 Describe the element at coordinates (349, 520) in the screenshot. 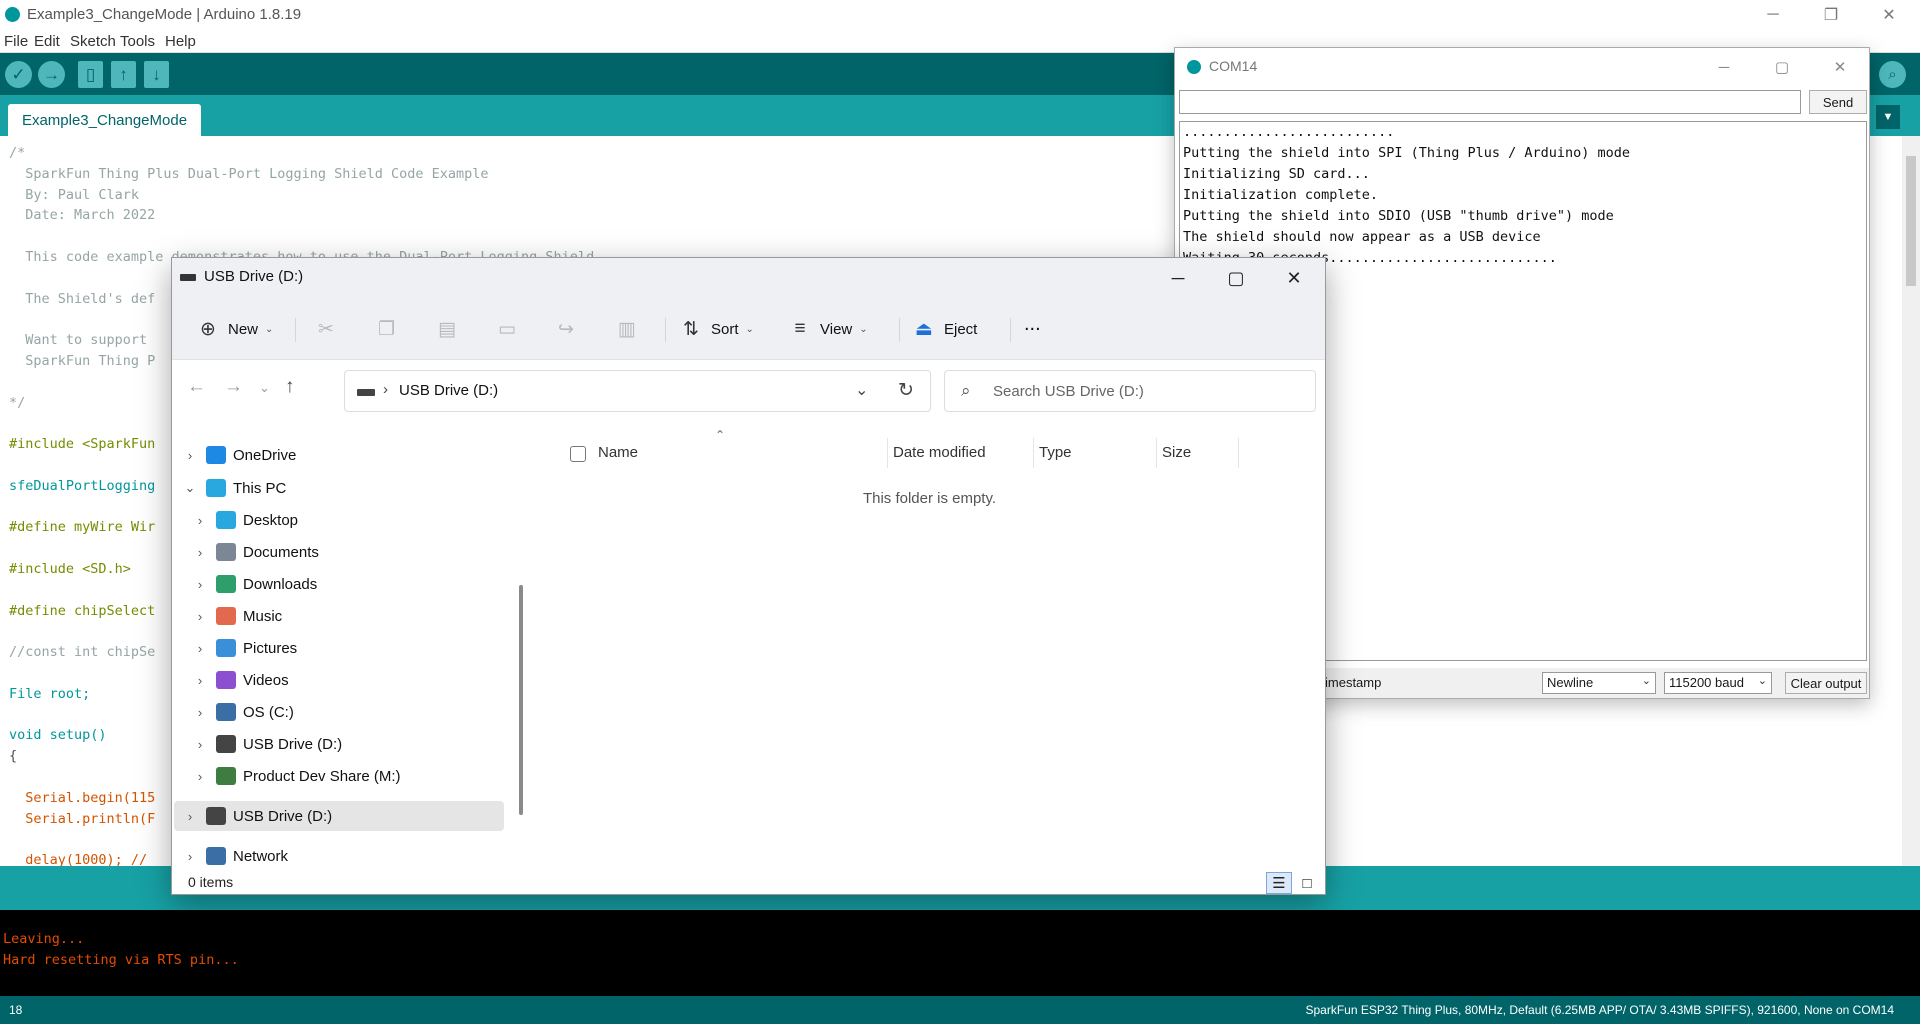

I see `nav-item: › Desktop` at that location.